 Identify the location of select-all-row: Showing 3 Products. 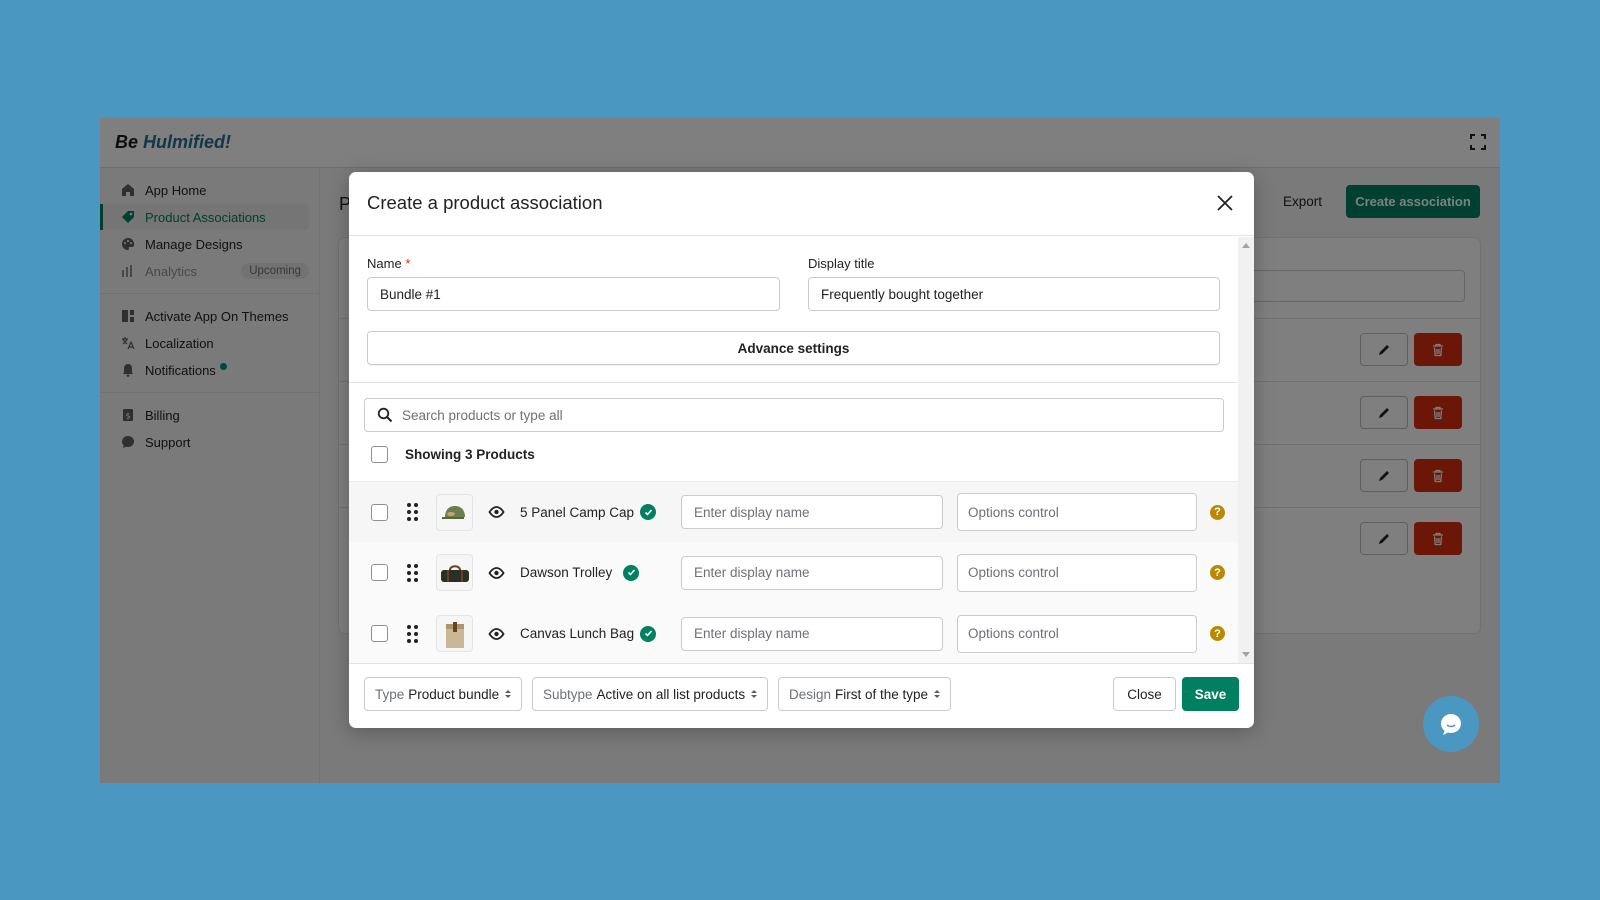
(453, 454).